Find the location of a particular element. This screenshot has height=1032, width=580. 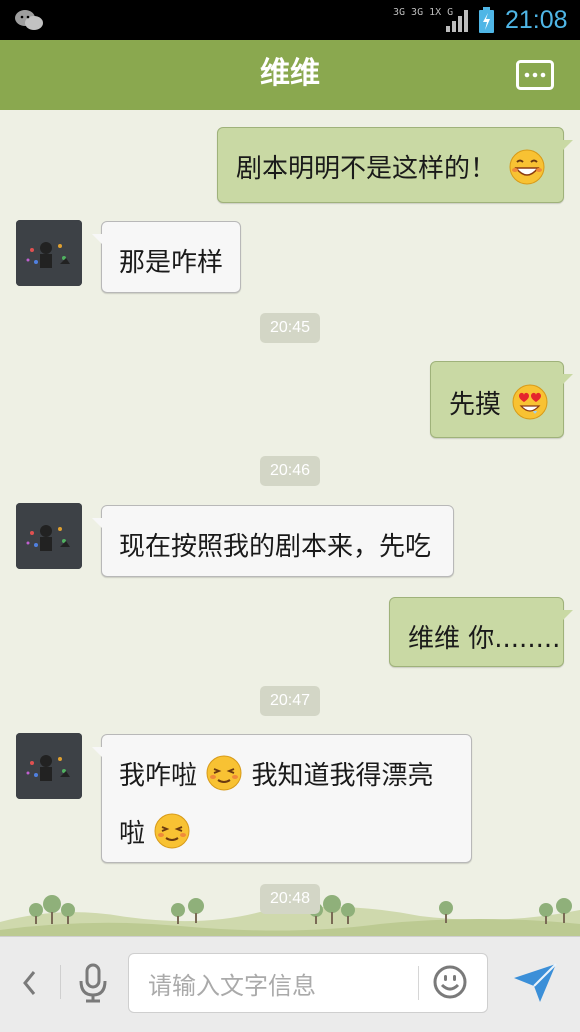

timestamp-divider: 20:46 is located at coordinates (290, 471).